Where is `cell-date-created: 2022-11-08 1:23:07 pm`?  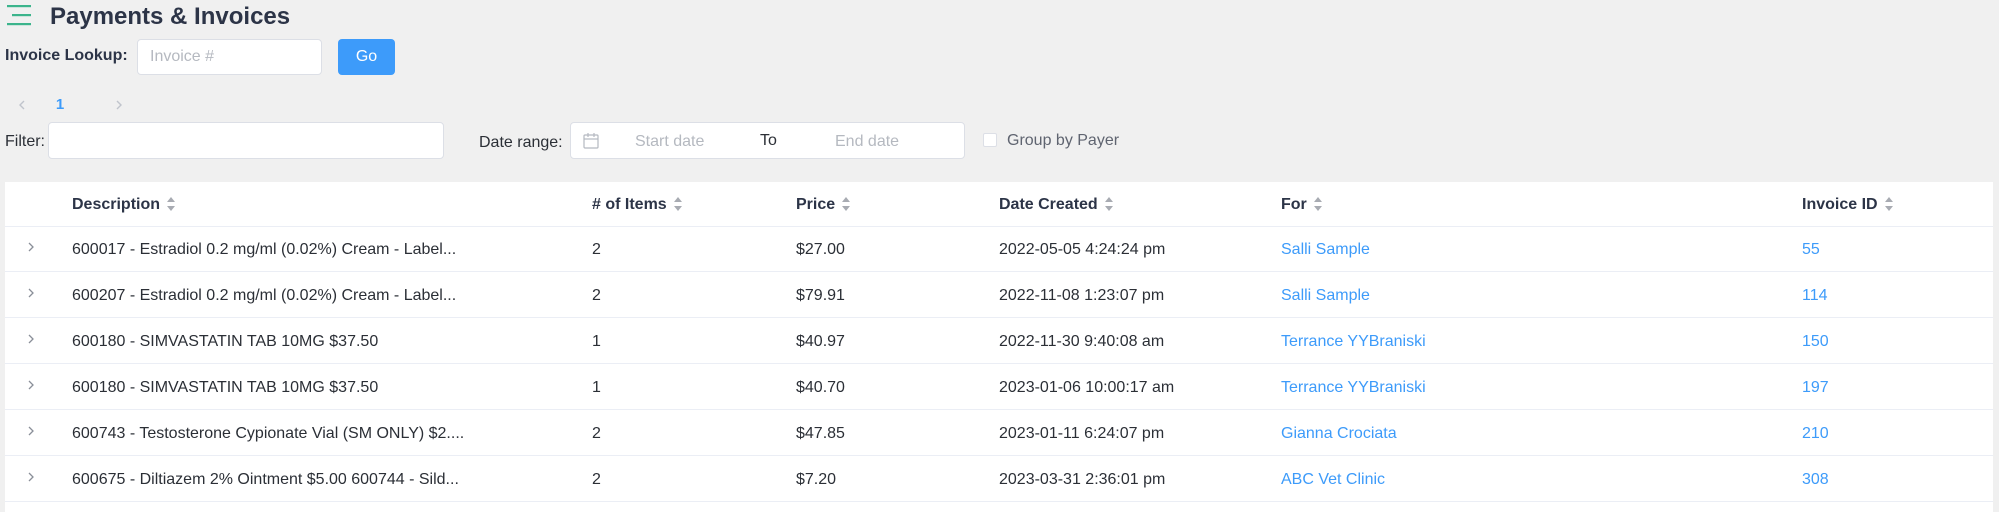 cell-date-created: 2022-11-08 1:23:07 pm is located at coordinates (1082, 295).